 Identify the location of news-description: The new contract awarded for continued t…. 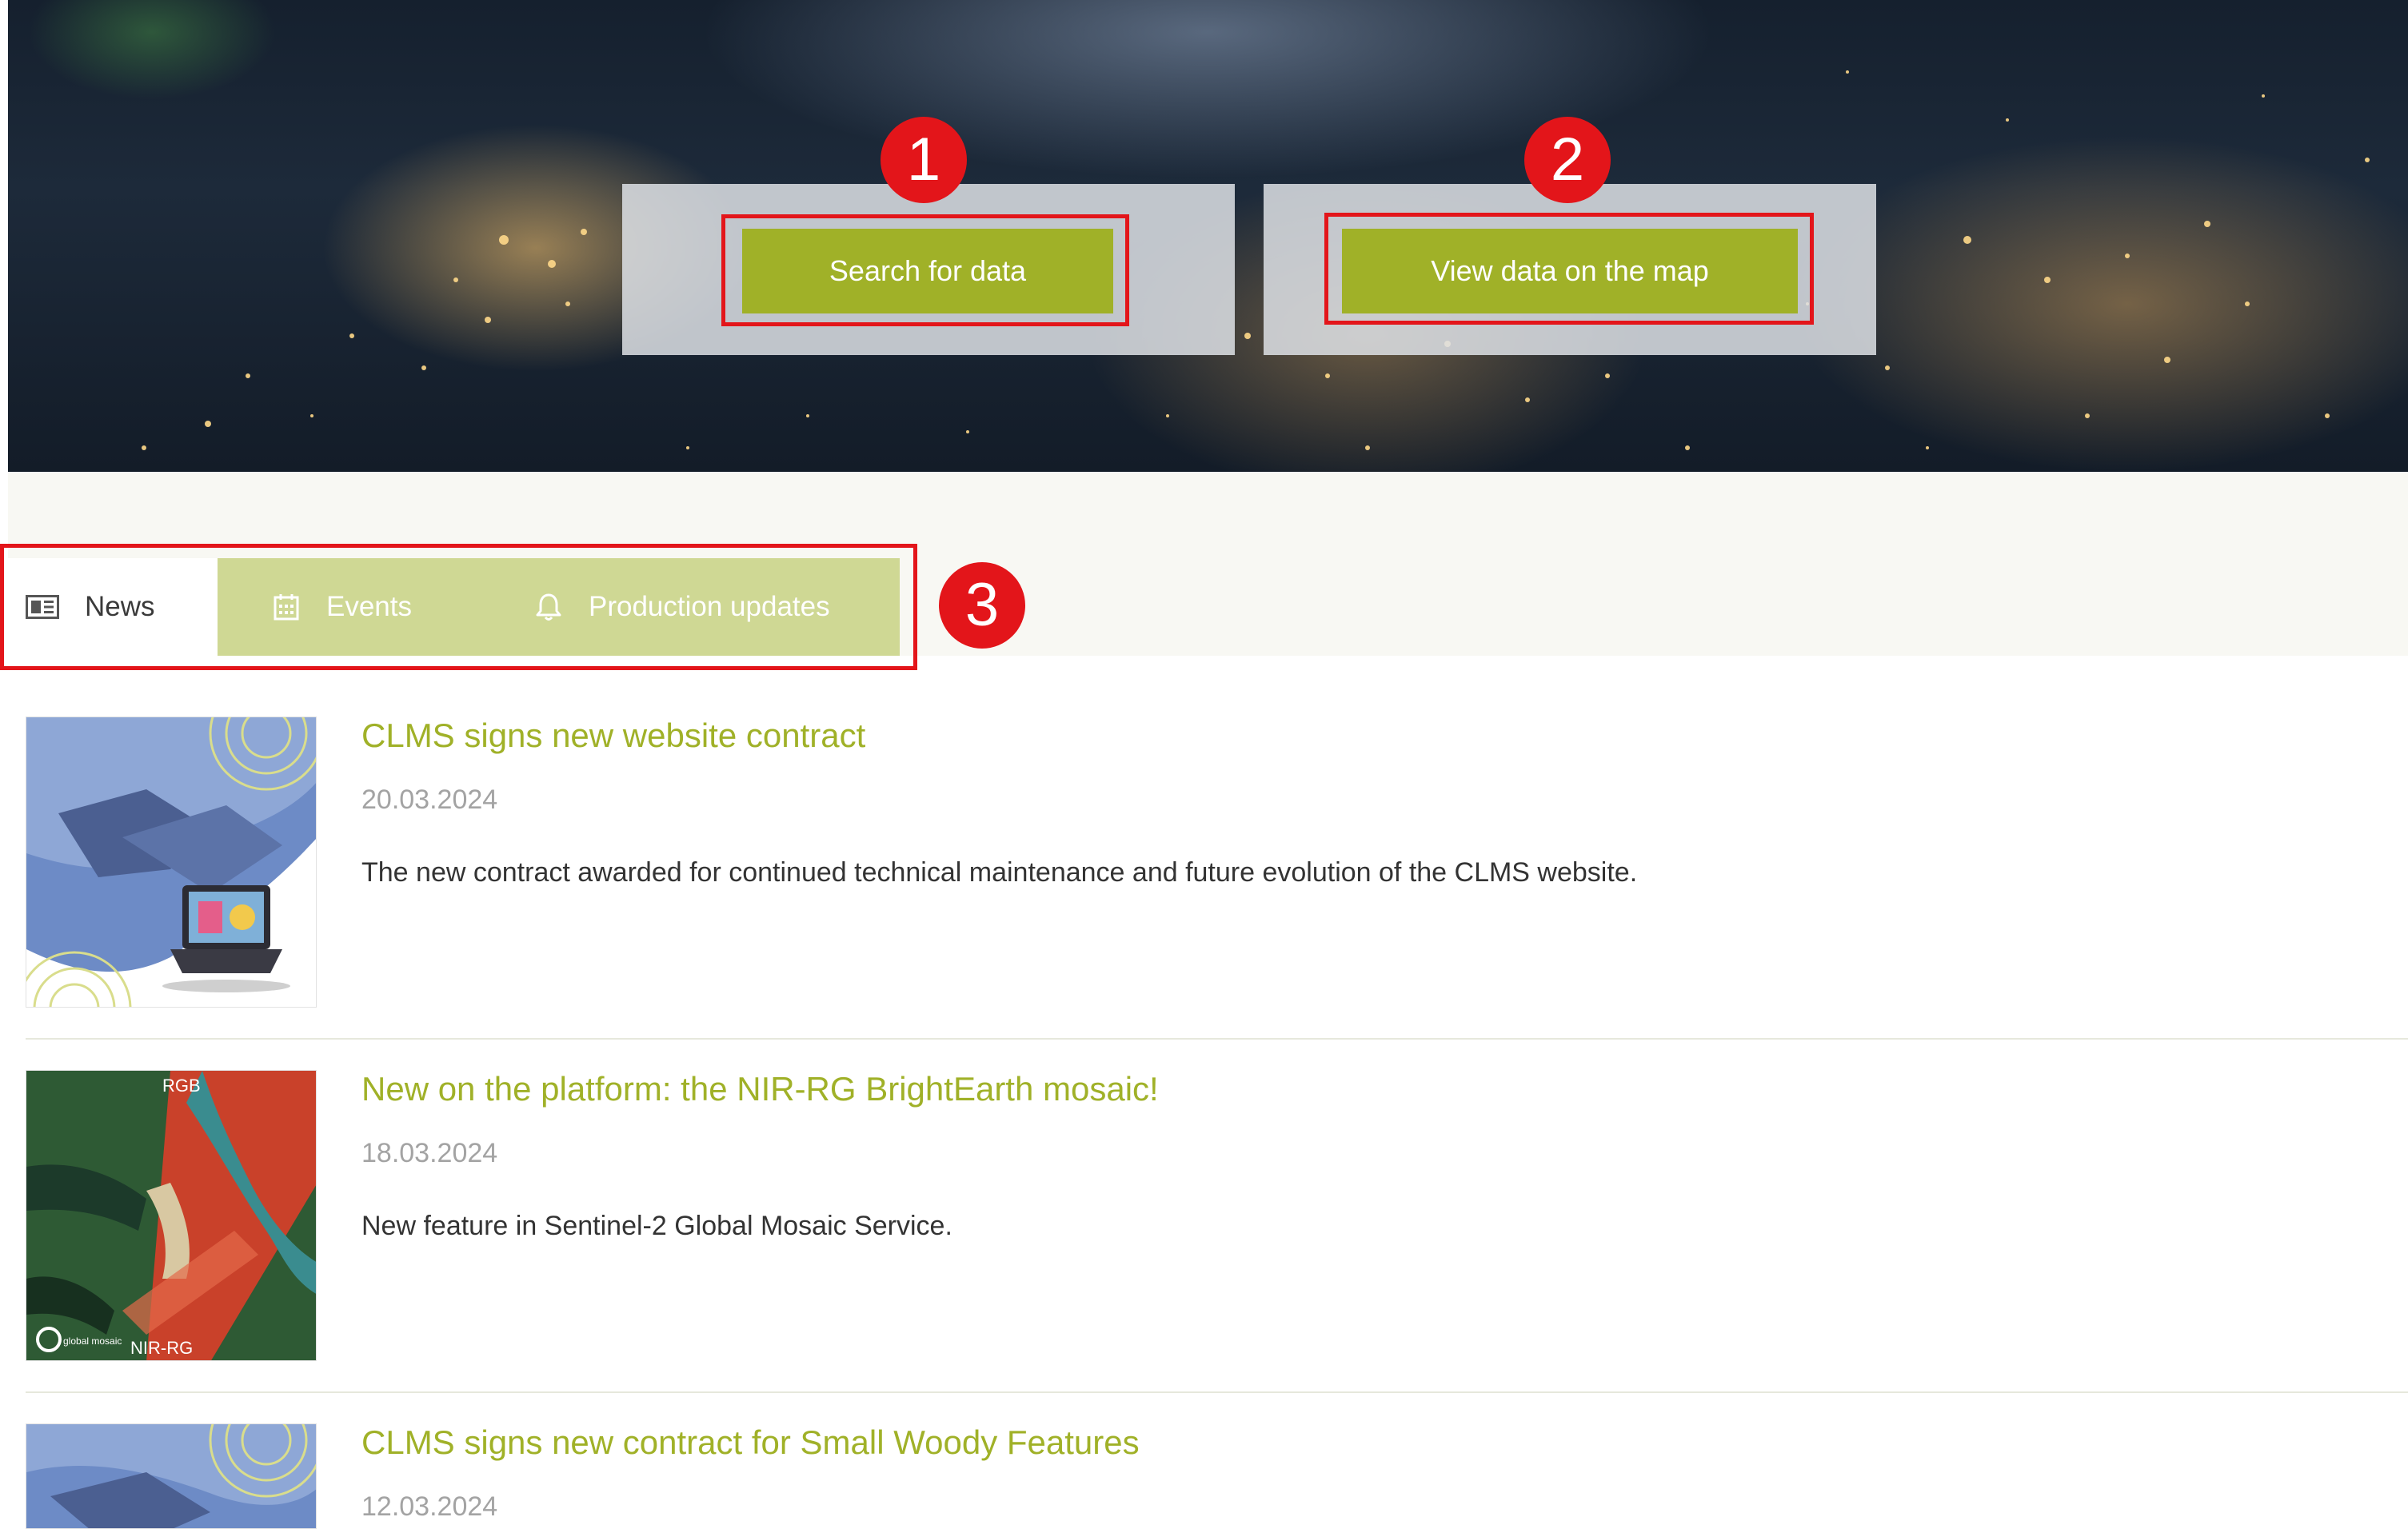
(999, 873).